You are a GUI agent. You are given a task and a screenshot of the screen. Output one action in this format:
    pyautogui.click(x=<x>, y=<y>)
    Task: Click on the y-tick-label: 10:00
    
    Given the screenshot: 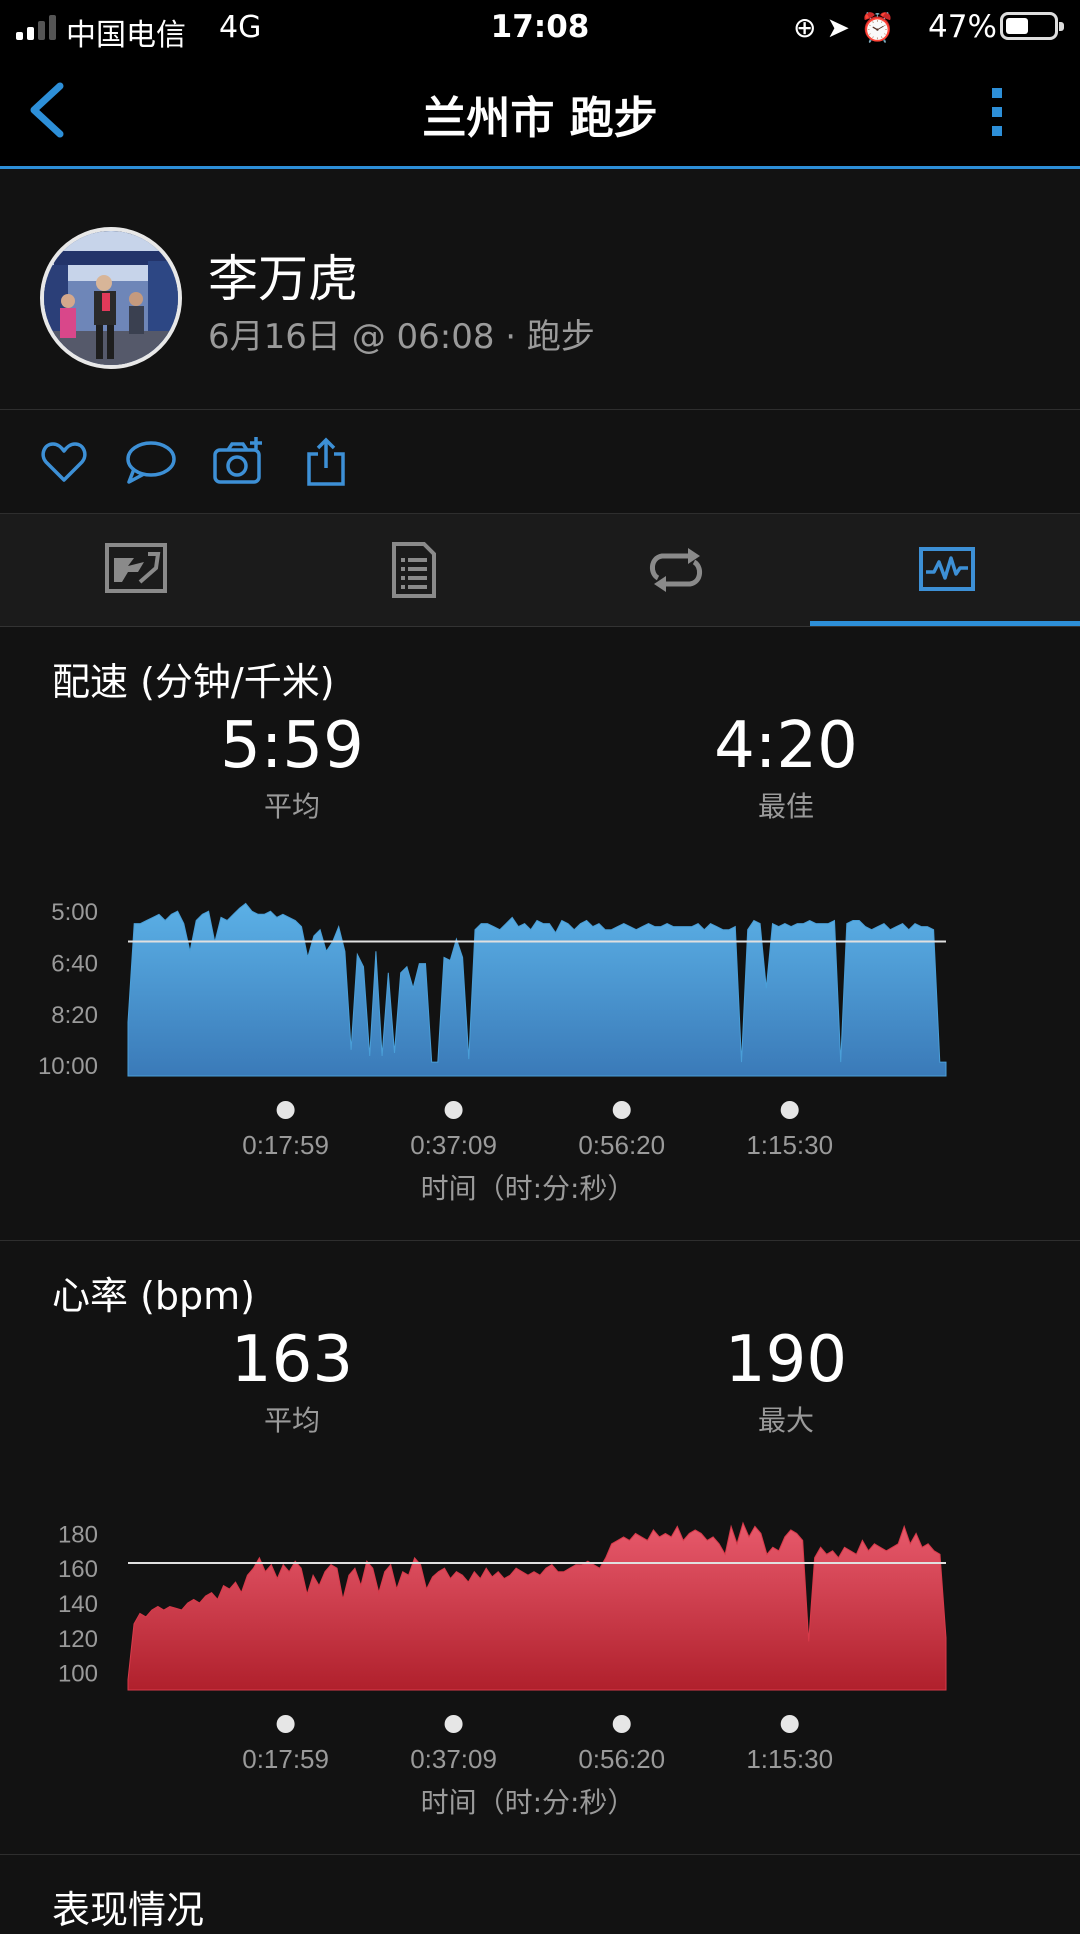 What is the action you would take?
    pyautogui.click(x=68, y=1066)
    